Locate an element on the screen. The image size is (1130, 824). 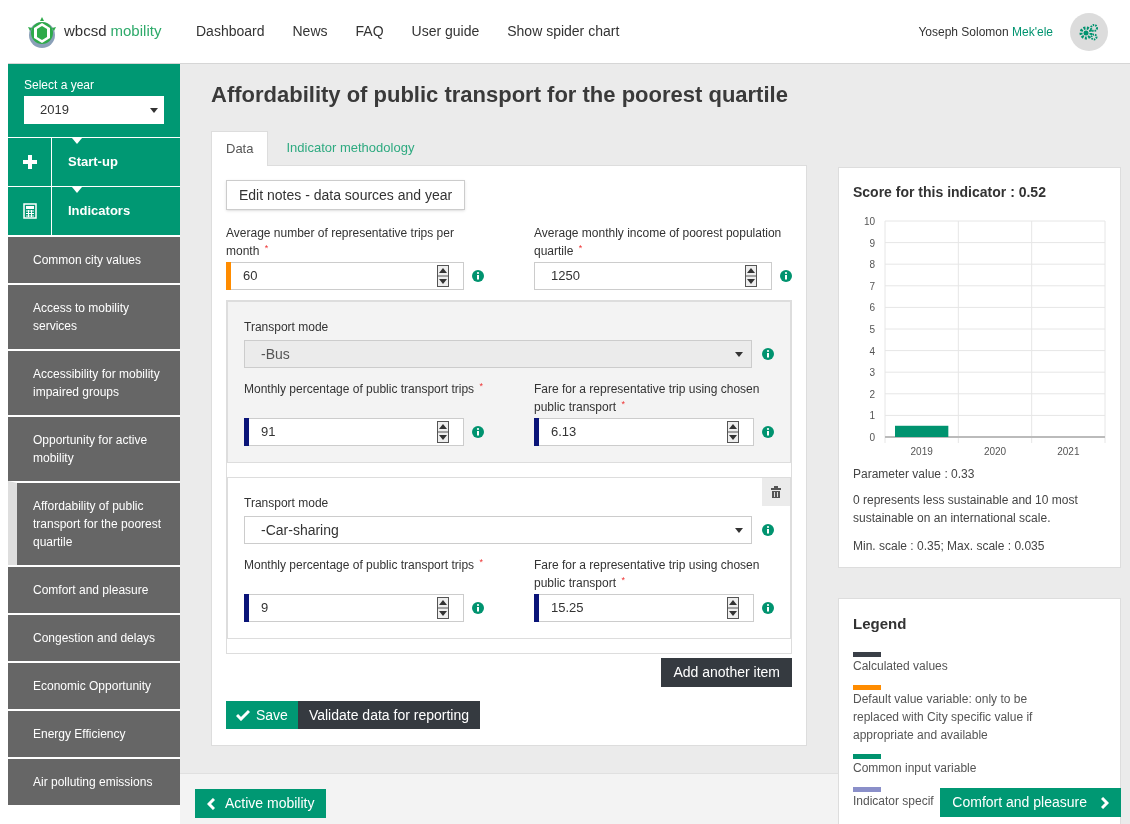
chevron-left-icon is located at coordinates (211, 803).